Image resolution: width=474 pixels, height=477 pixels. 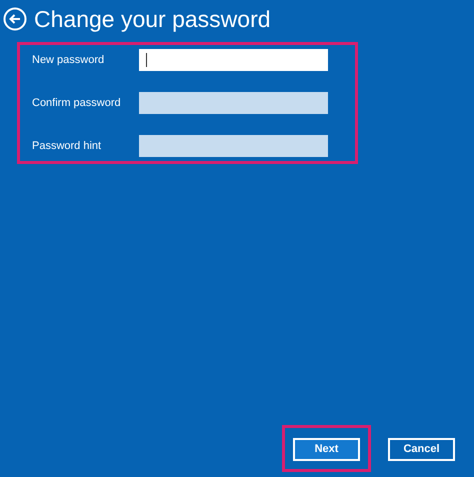 What do you see at coordinates (326, 449) in the screenshot?
I see `dialog-button: Next` at bounding box center [326, 449].